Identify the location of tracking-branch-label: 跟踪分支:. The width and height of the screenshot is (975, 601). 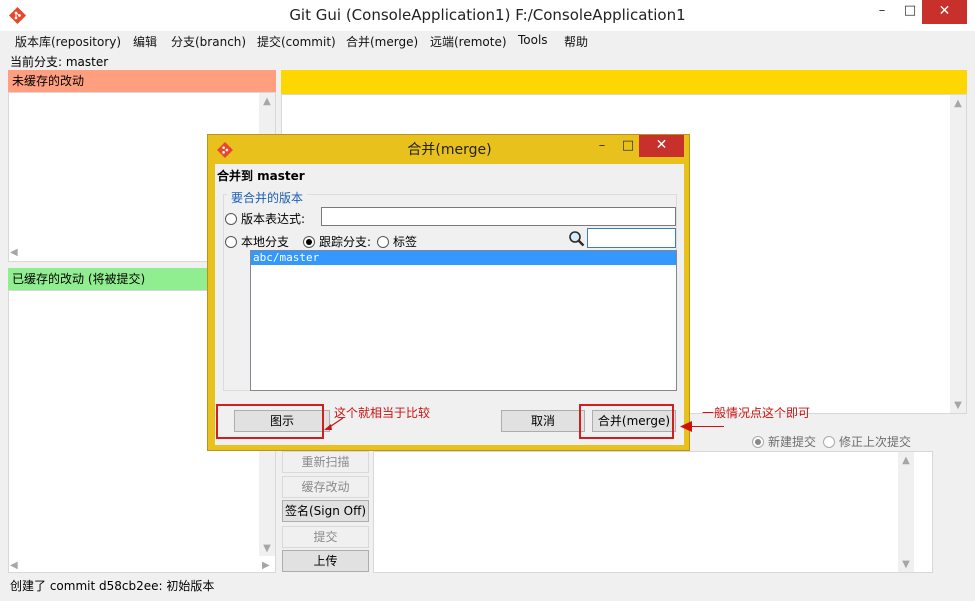
(345, 242).